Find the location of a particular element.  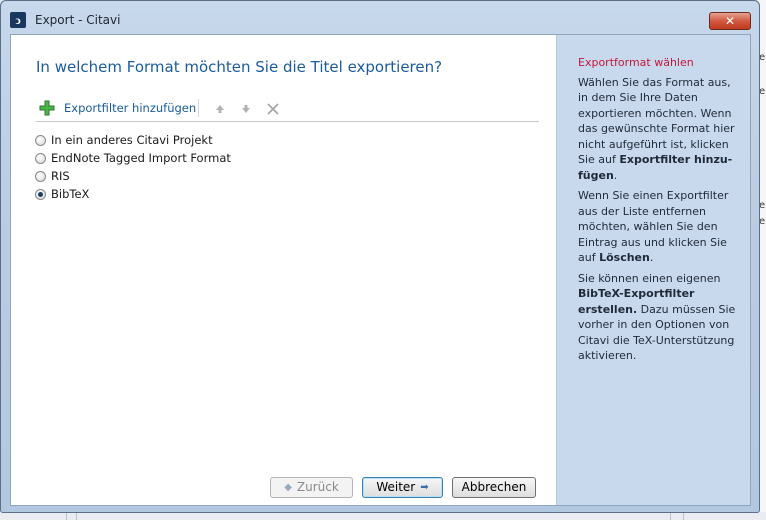

toolbar-separator is located at coordinates (198, 108).